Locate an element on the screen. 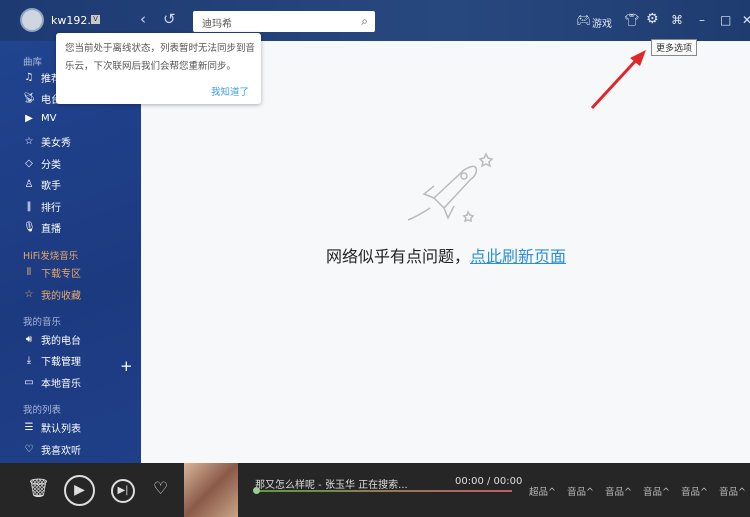 This screenshot has height=517, width=750. avatar is located at coordinates (32, 20).